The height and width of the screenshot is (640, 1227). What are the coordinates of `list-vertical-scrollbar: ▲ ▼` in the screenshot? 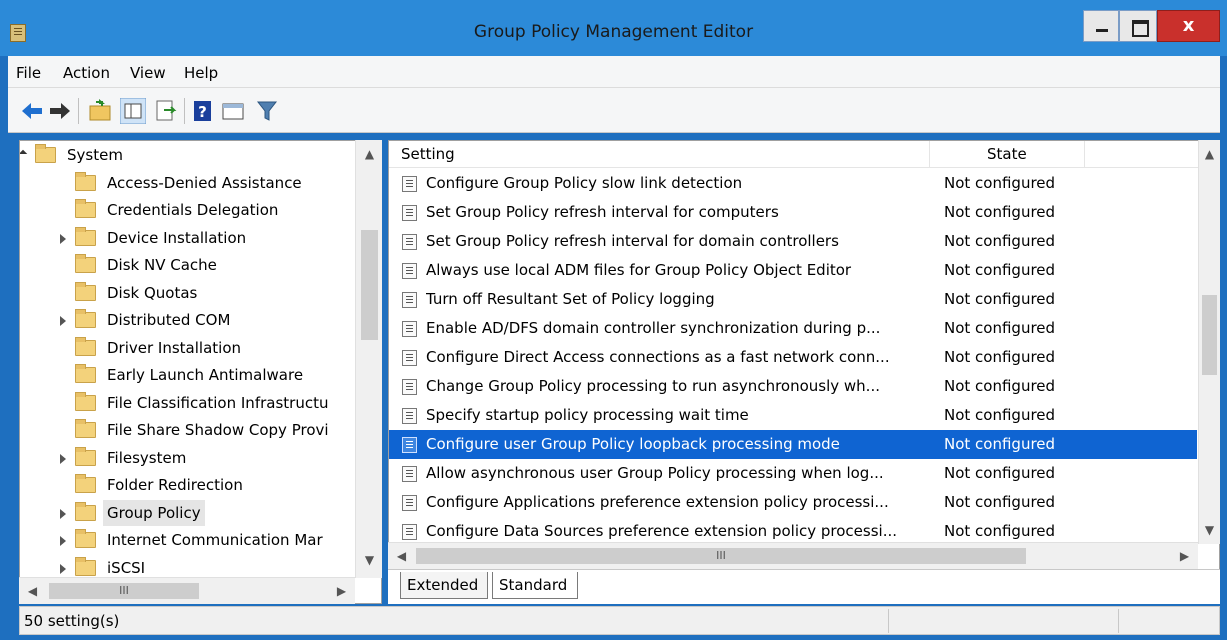 It's located at (1209, 342).